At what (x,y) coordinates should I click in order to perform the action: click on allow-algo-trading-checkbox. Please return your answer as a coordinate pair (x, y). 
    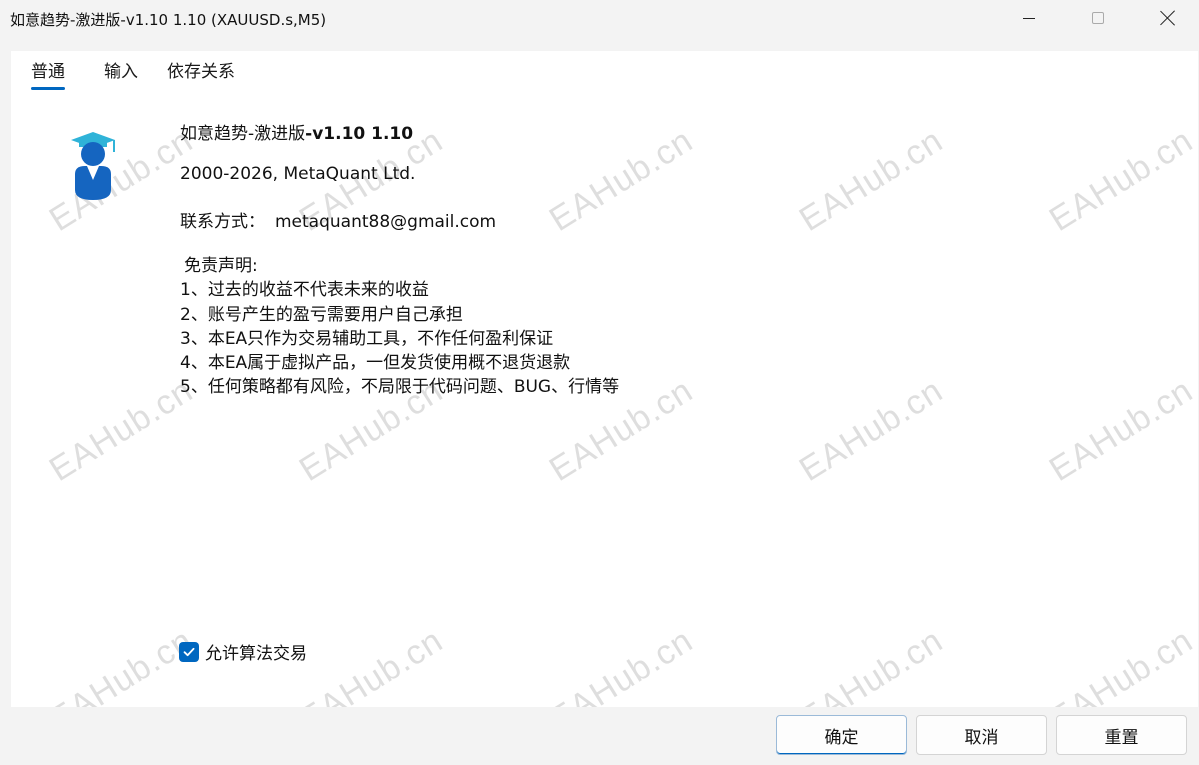
    Looking at the image, I should click on (189, 651).